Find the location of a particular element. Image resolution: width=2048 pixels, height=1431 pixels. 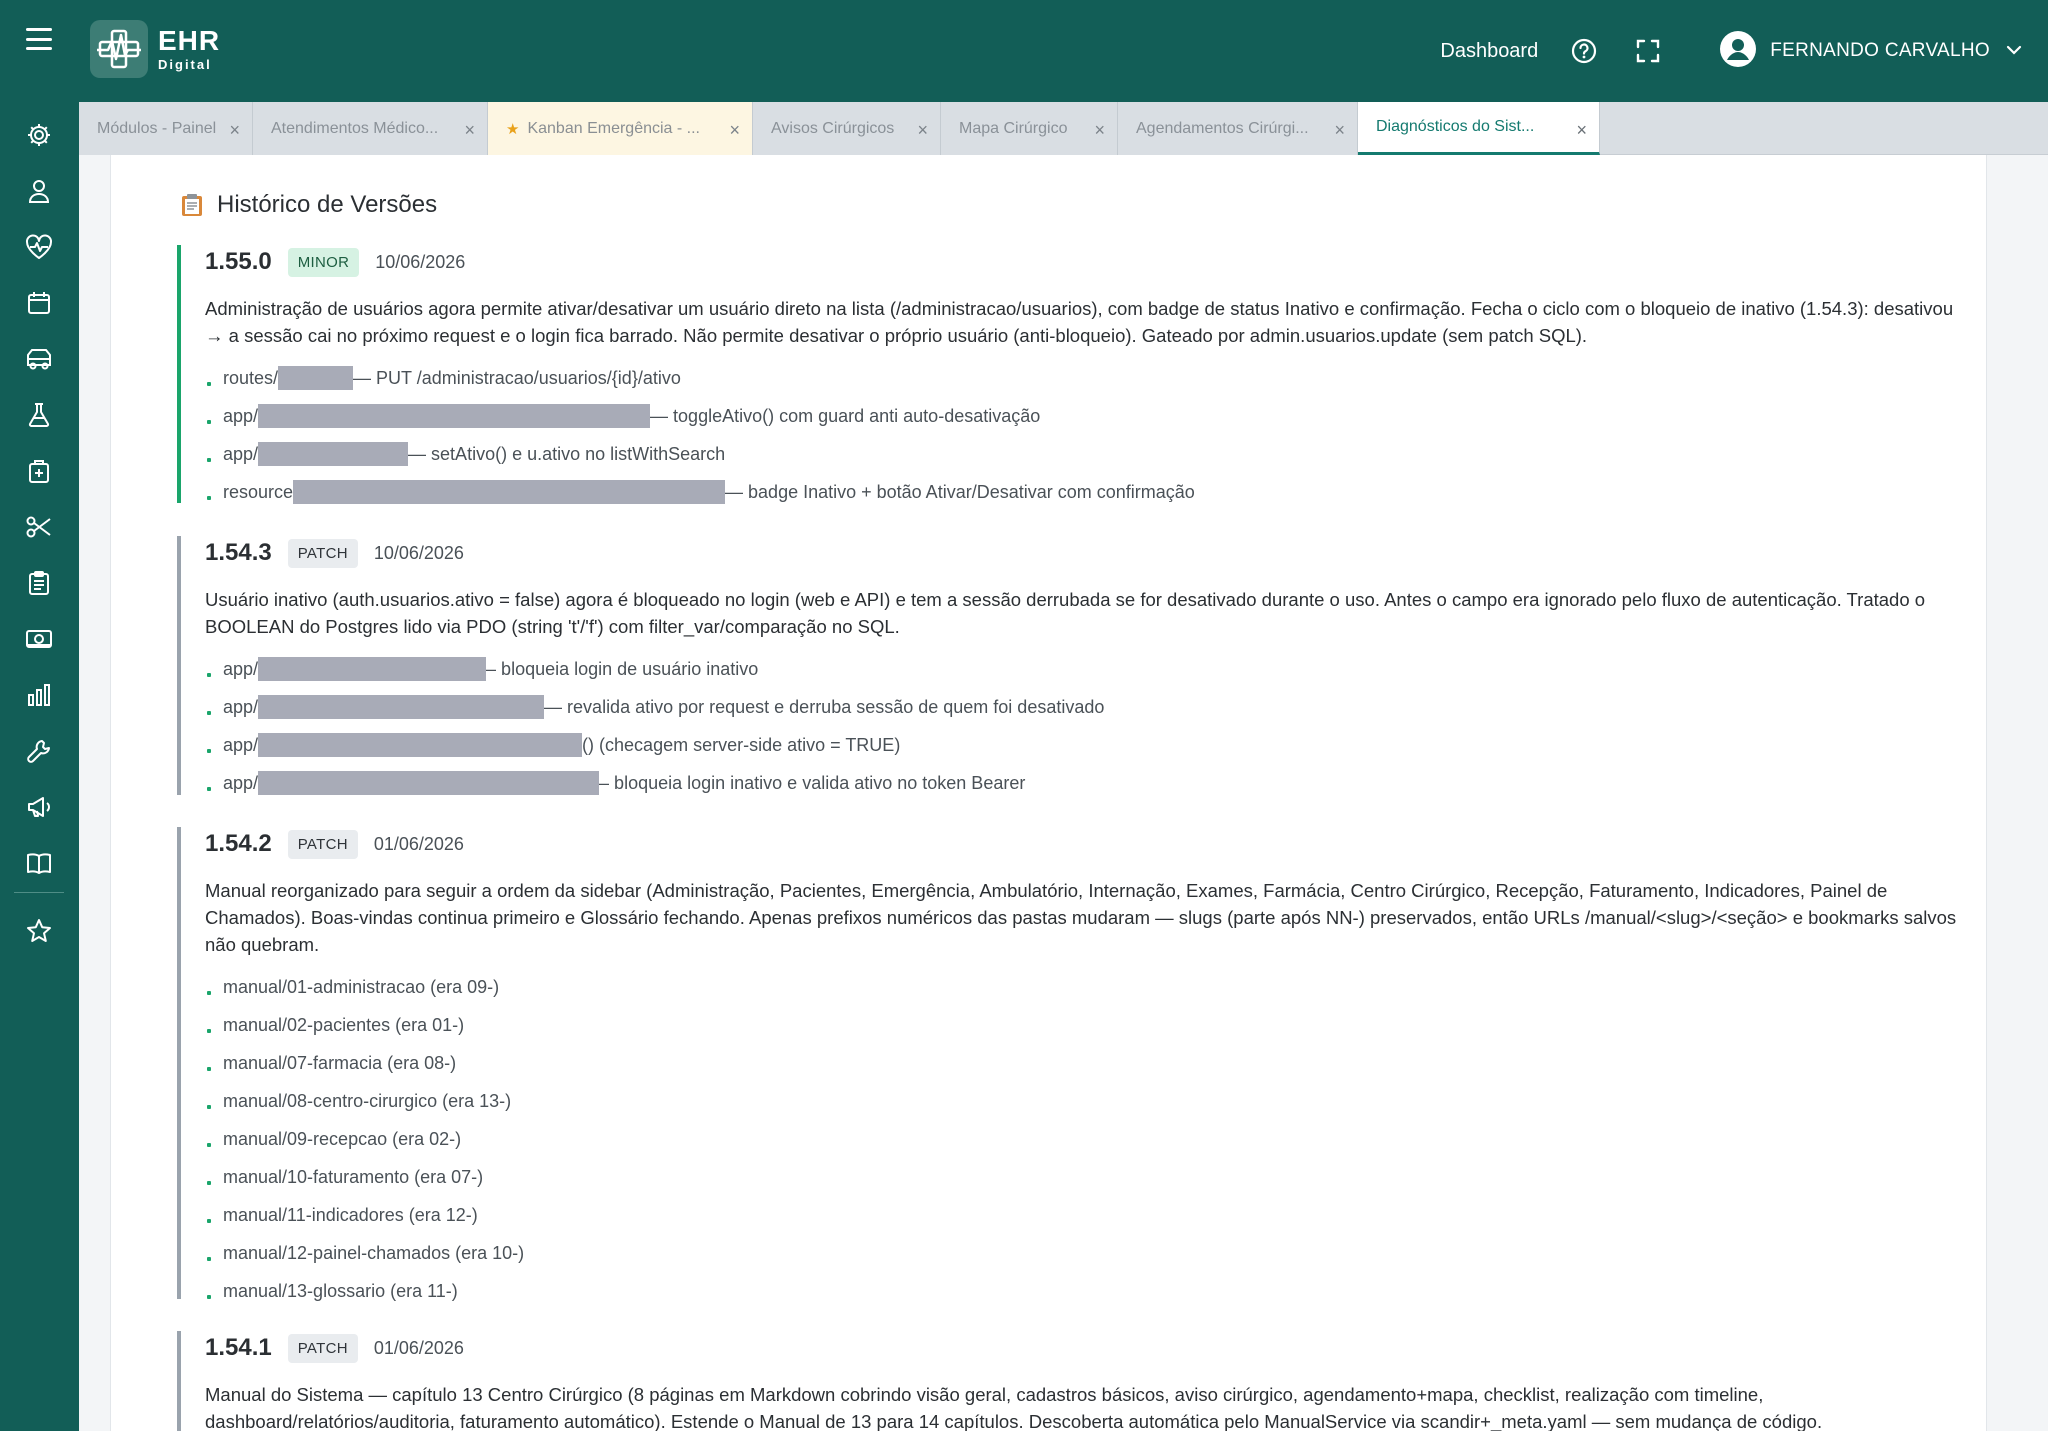

sidebar is located at coordinates (39, 766).